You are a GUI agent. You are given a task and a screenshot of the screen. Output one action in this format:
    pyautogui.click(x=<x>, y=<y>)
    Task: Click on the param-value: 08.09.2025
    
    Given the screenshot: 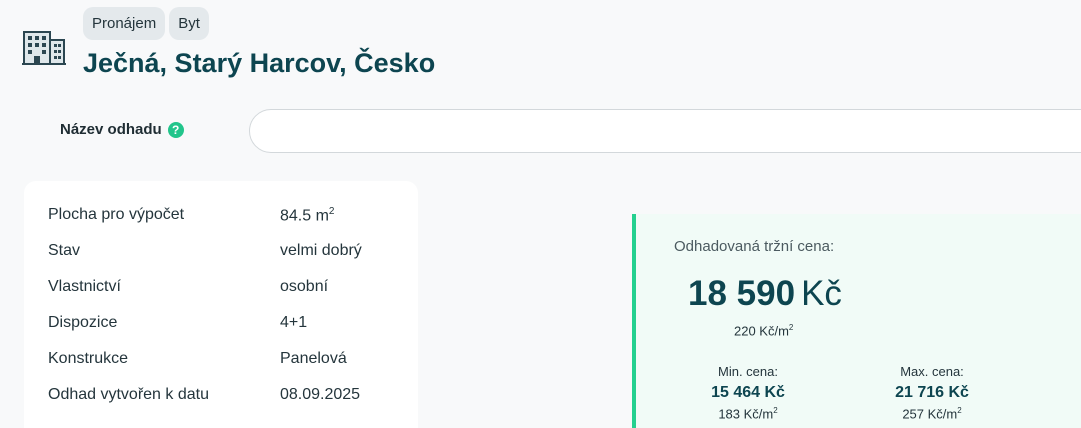 What is the action you would take?
    pyautogui.click(x=320, y=394)
    